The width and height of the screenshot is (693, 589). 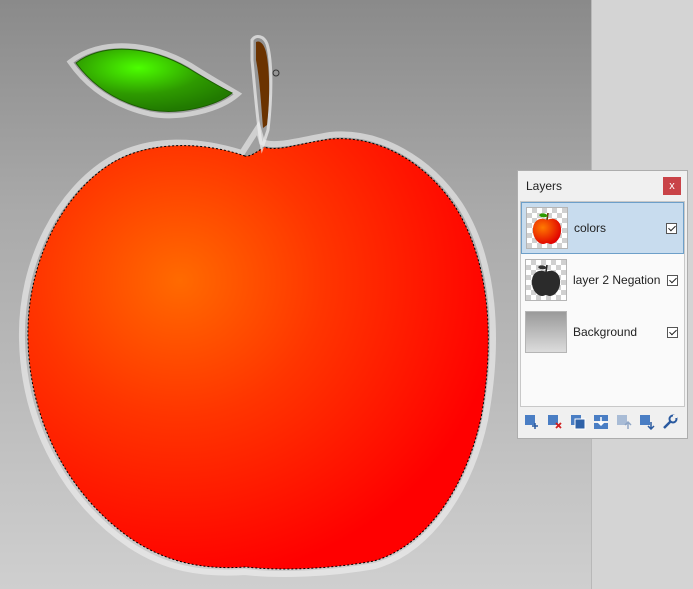 I want to click on add-layer-icon, so click(x=531, y=422).